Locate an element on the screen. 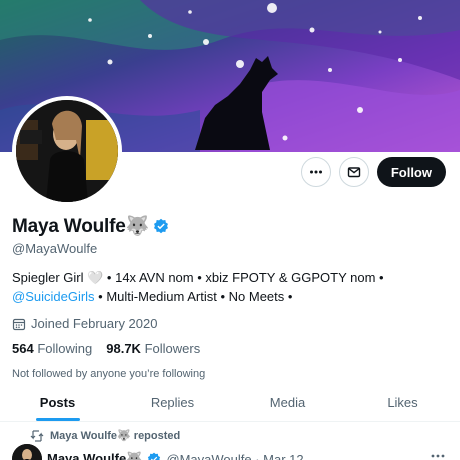  tab-replies: Replies is located at coordinates (172, 402).